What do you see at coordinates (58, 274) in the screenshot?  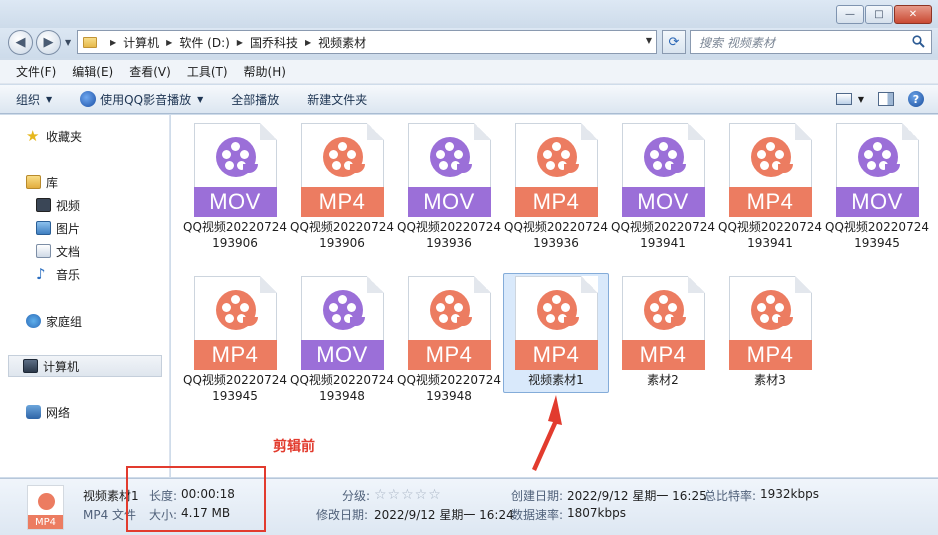 I see `nav-music: ♪ 音乐` at bounding box center [58, 274].